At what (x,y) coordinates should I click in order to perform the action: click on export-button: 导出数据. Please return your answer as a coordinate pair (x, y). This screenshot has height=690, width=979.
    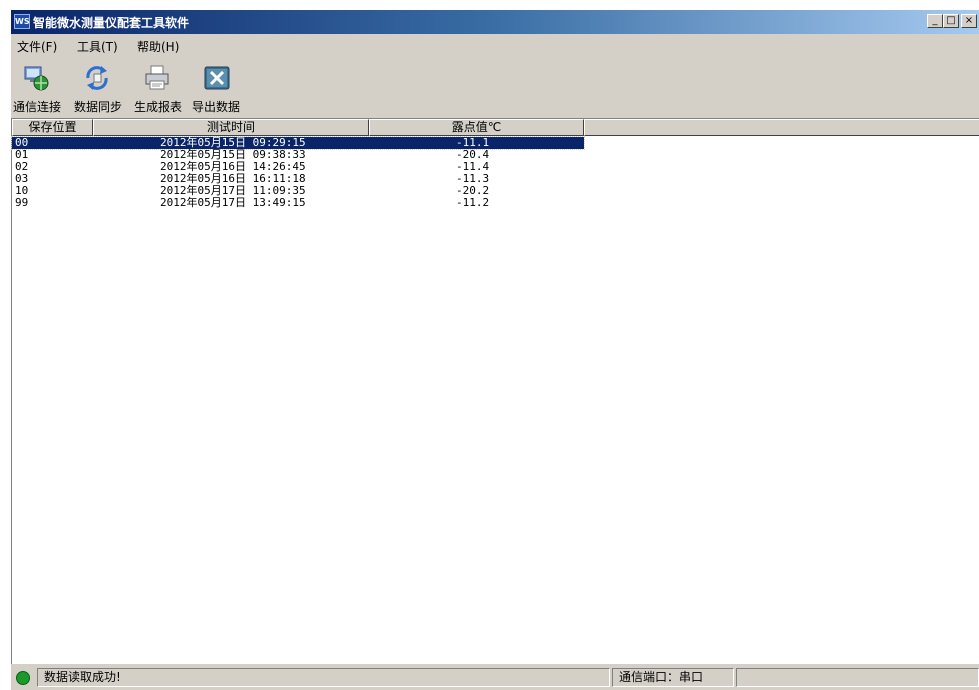
    Looking at the image, I should click on (216, 88).